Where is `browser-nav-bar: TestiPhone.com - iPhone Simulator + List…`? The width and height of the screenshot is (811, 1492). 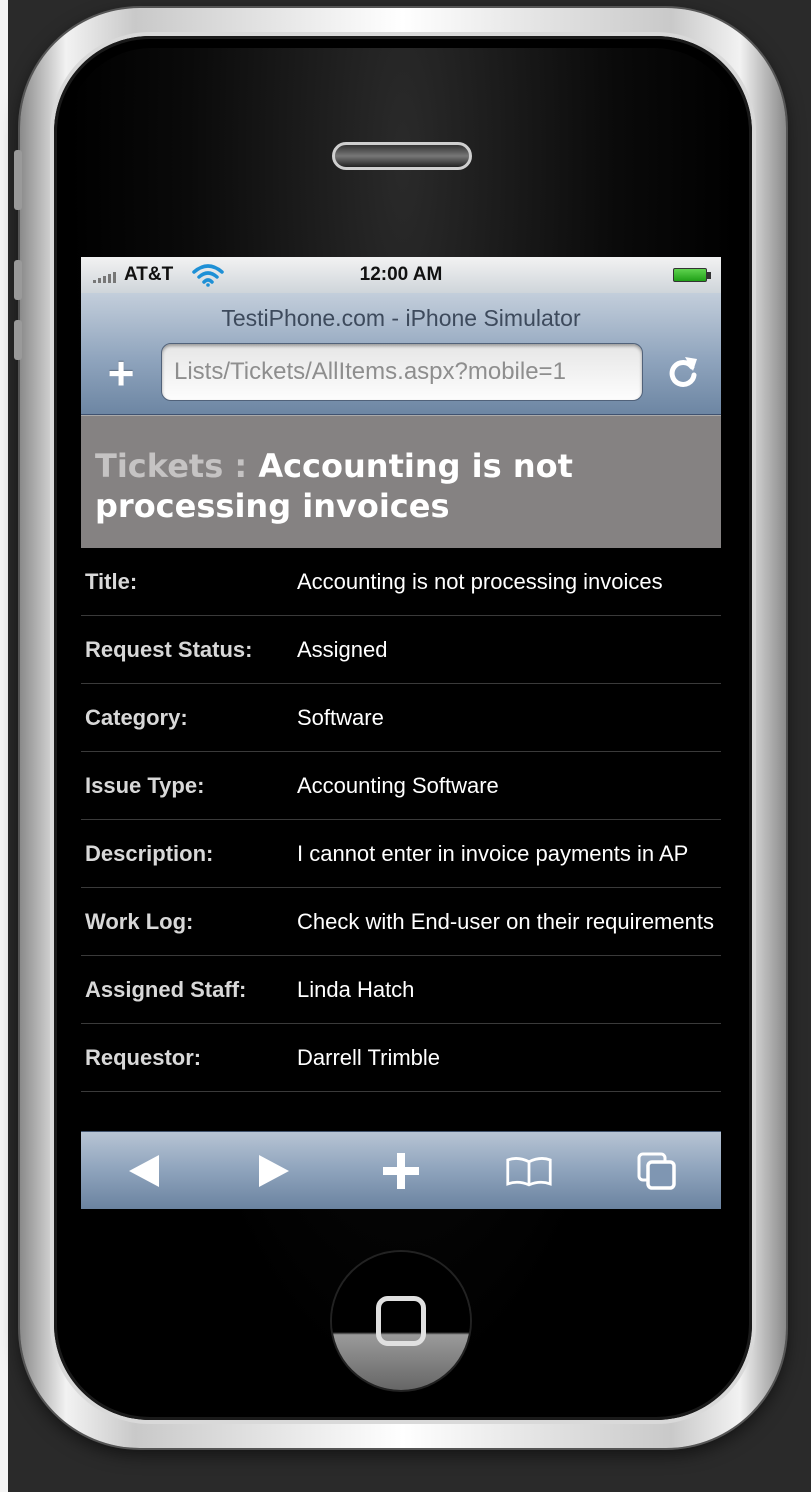 browser-nav-bar: TestiPhone.com - iPhone Simulator + List… is located at coordinates (401, 354).